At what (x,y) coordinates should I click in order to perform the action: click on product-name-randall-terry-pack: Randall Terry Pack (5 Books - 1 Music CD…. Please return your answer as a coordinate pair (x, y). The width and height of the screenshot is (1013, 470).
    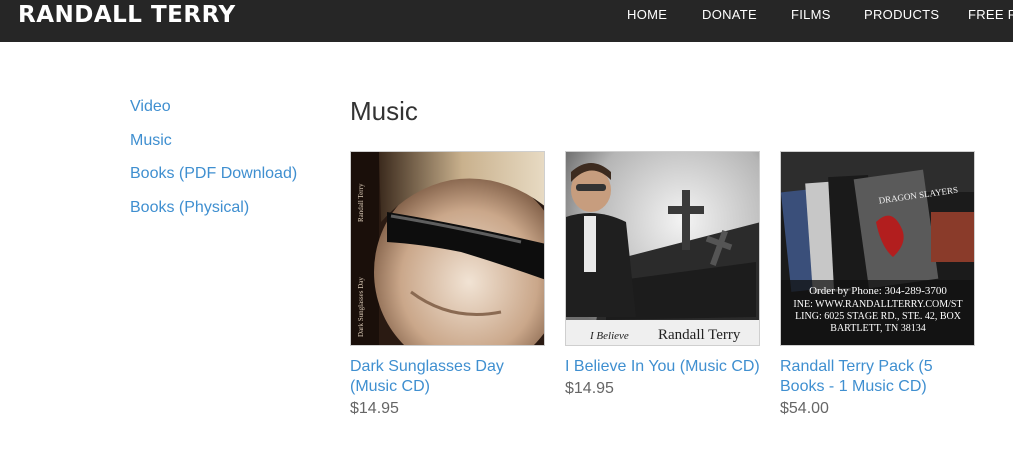
    Looking at the image, I should click on (880, 377).